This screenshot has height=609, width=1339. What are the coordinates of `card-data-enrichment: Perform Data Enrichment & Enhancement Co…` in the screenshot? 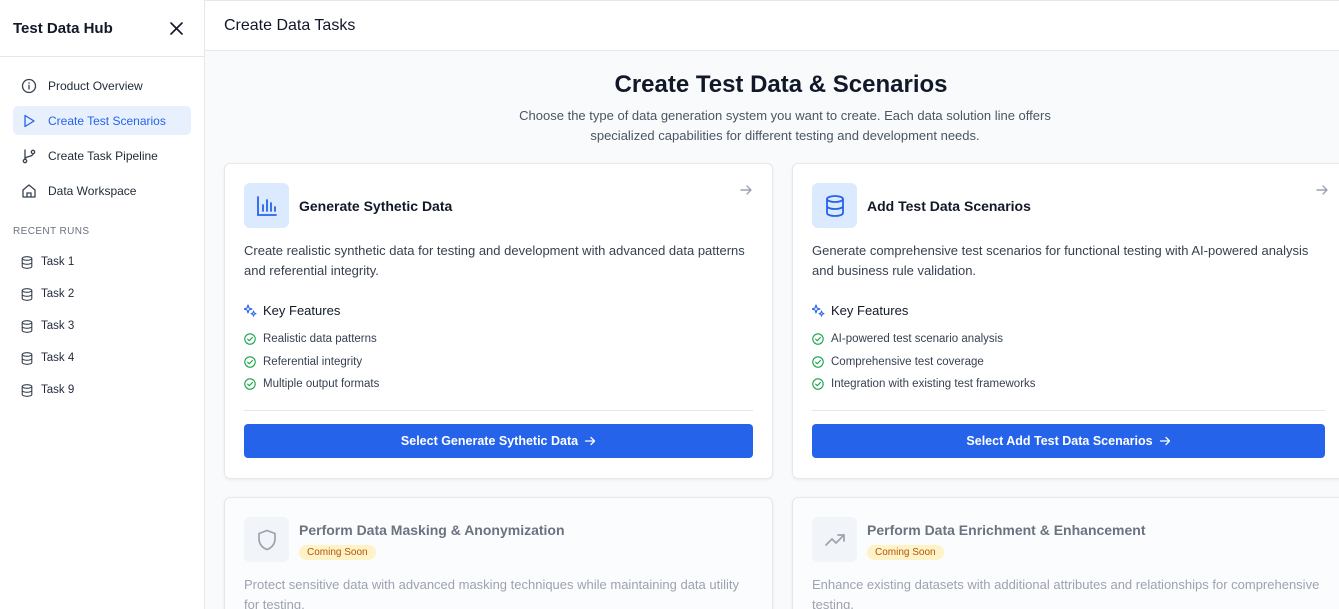 It's located at (1065, 553).